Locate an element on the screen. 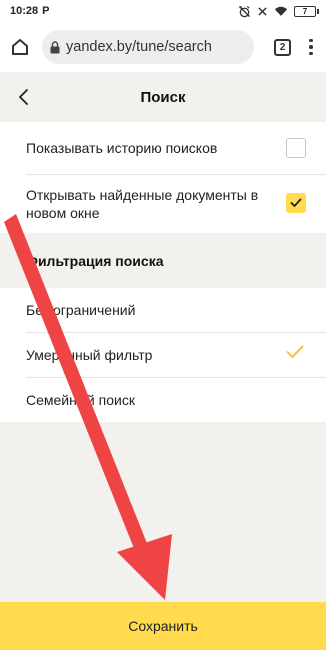  tab-switcher-button: 2 is located at coordinates (282, 47).